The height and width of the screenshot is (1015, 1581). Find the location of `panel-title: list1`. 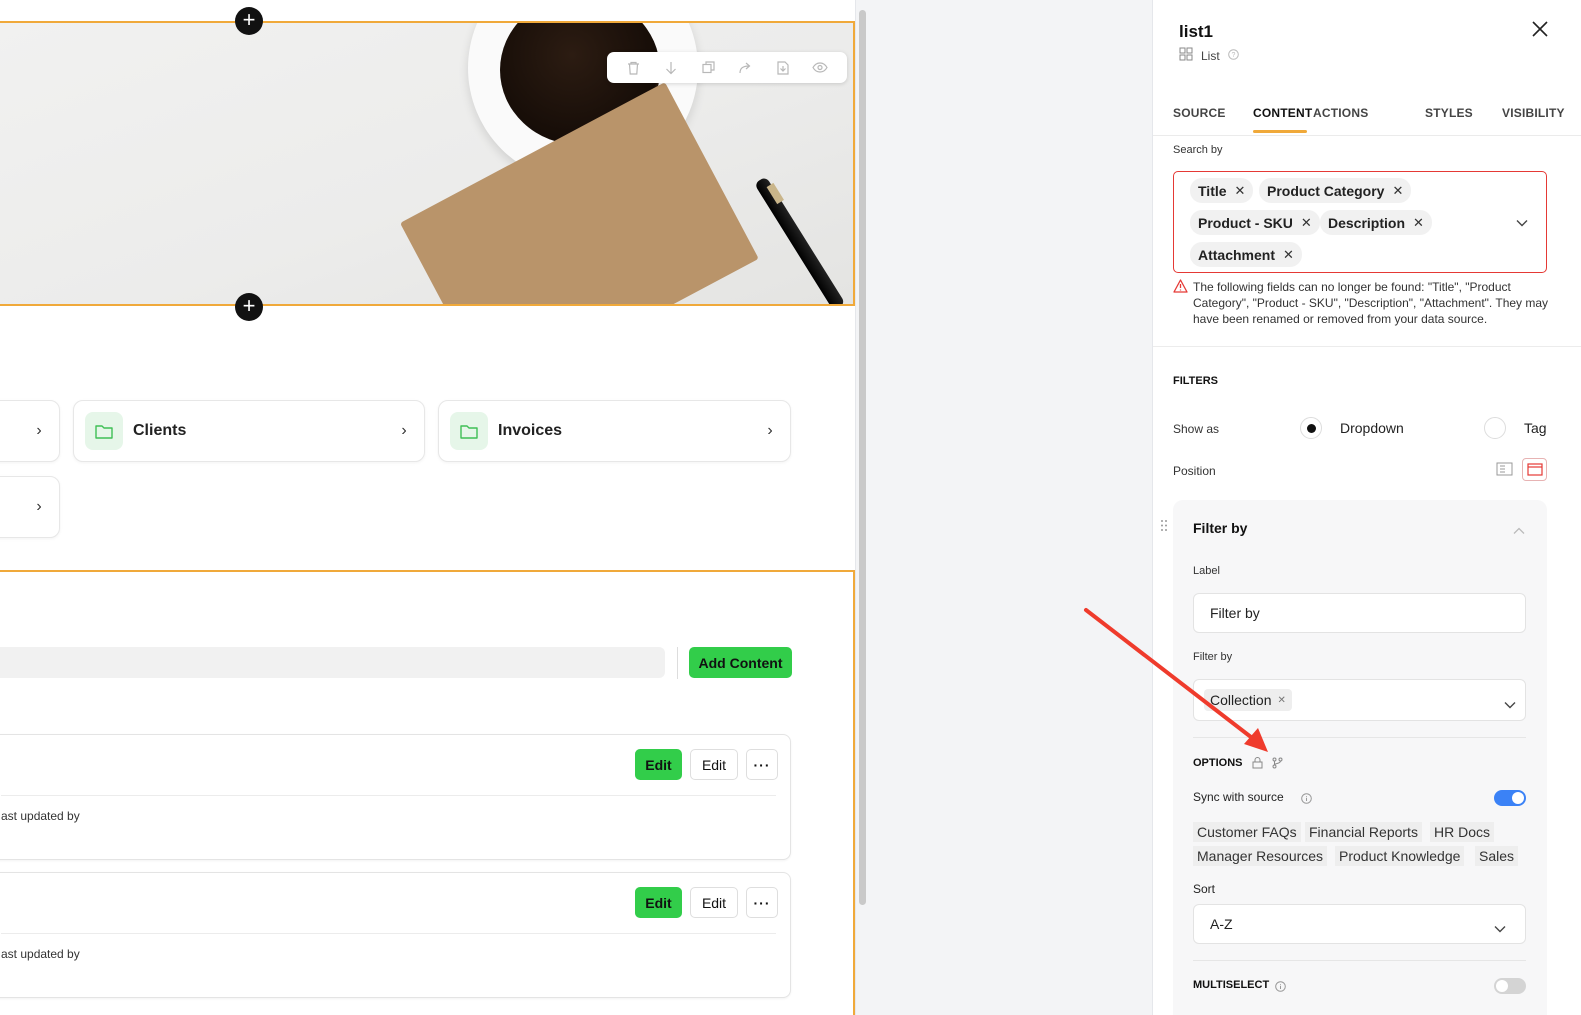

panel-title: list1 is located at coordinates (1196, 31).